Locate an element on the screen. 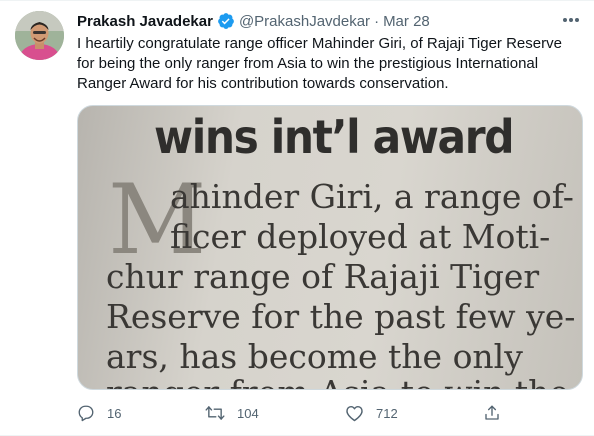 Image resolution: width=594 pixels, height=436 pixels. clipping-line: chur range of Rajaji Tiger is located at coordinates (323, 276).